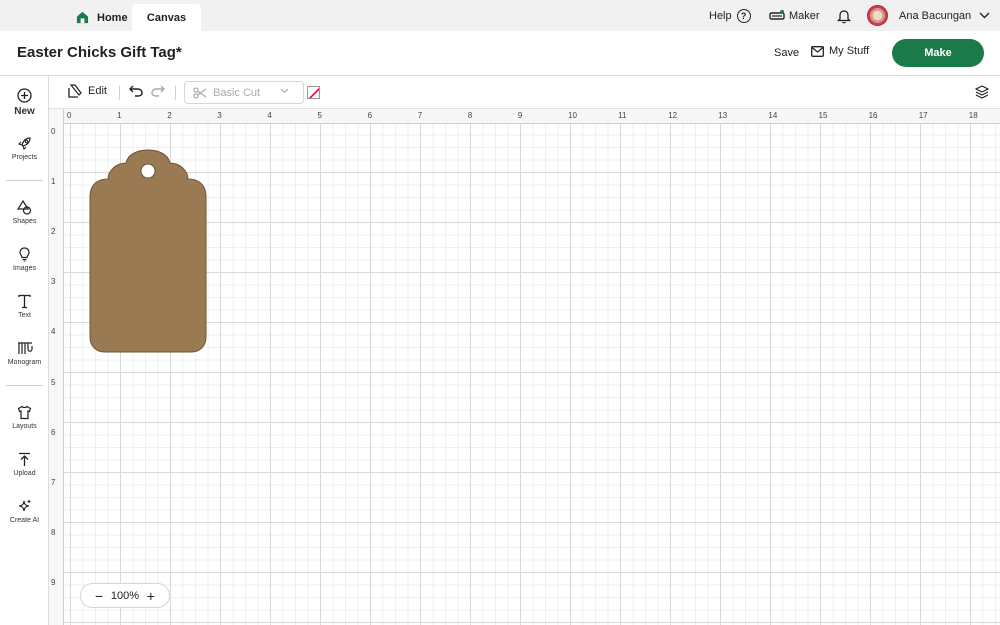 The height and width of the screenshot is (625, 1000). What do you see at coordinates (817, 51) in the screenshot?
I see `envelope-icon` at bounding box center [817, 51].